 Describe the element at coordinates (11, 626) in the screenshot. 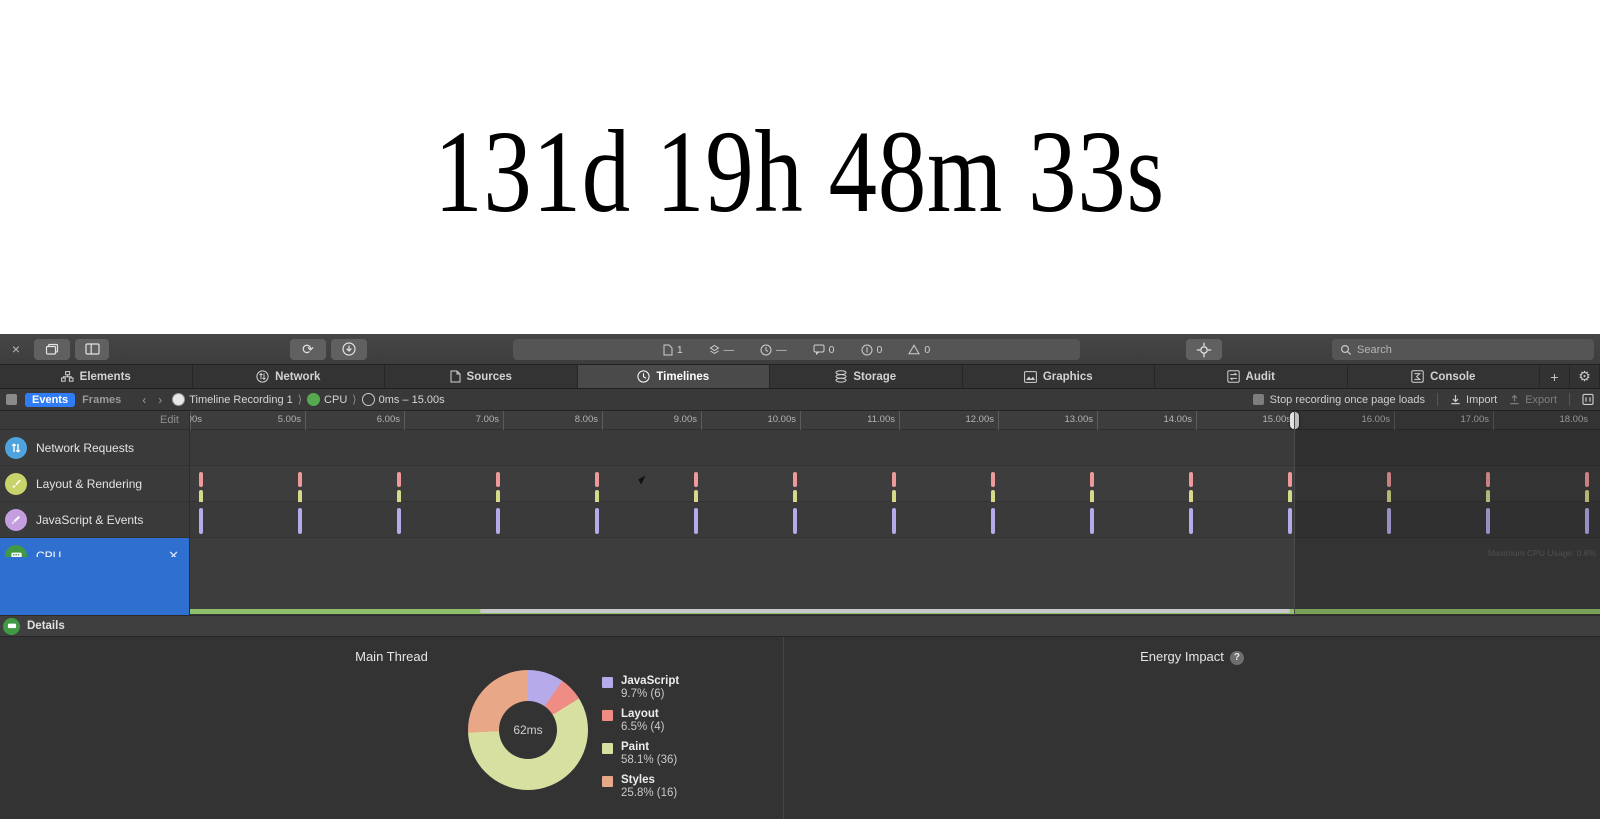

I see `cpu-icon` at that location.